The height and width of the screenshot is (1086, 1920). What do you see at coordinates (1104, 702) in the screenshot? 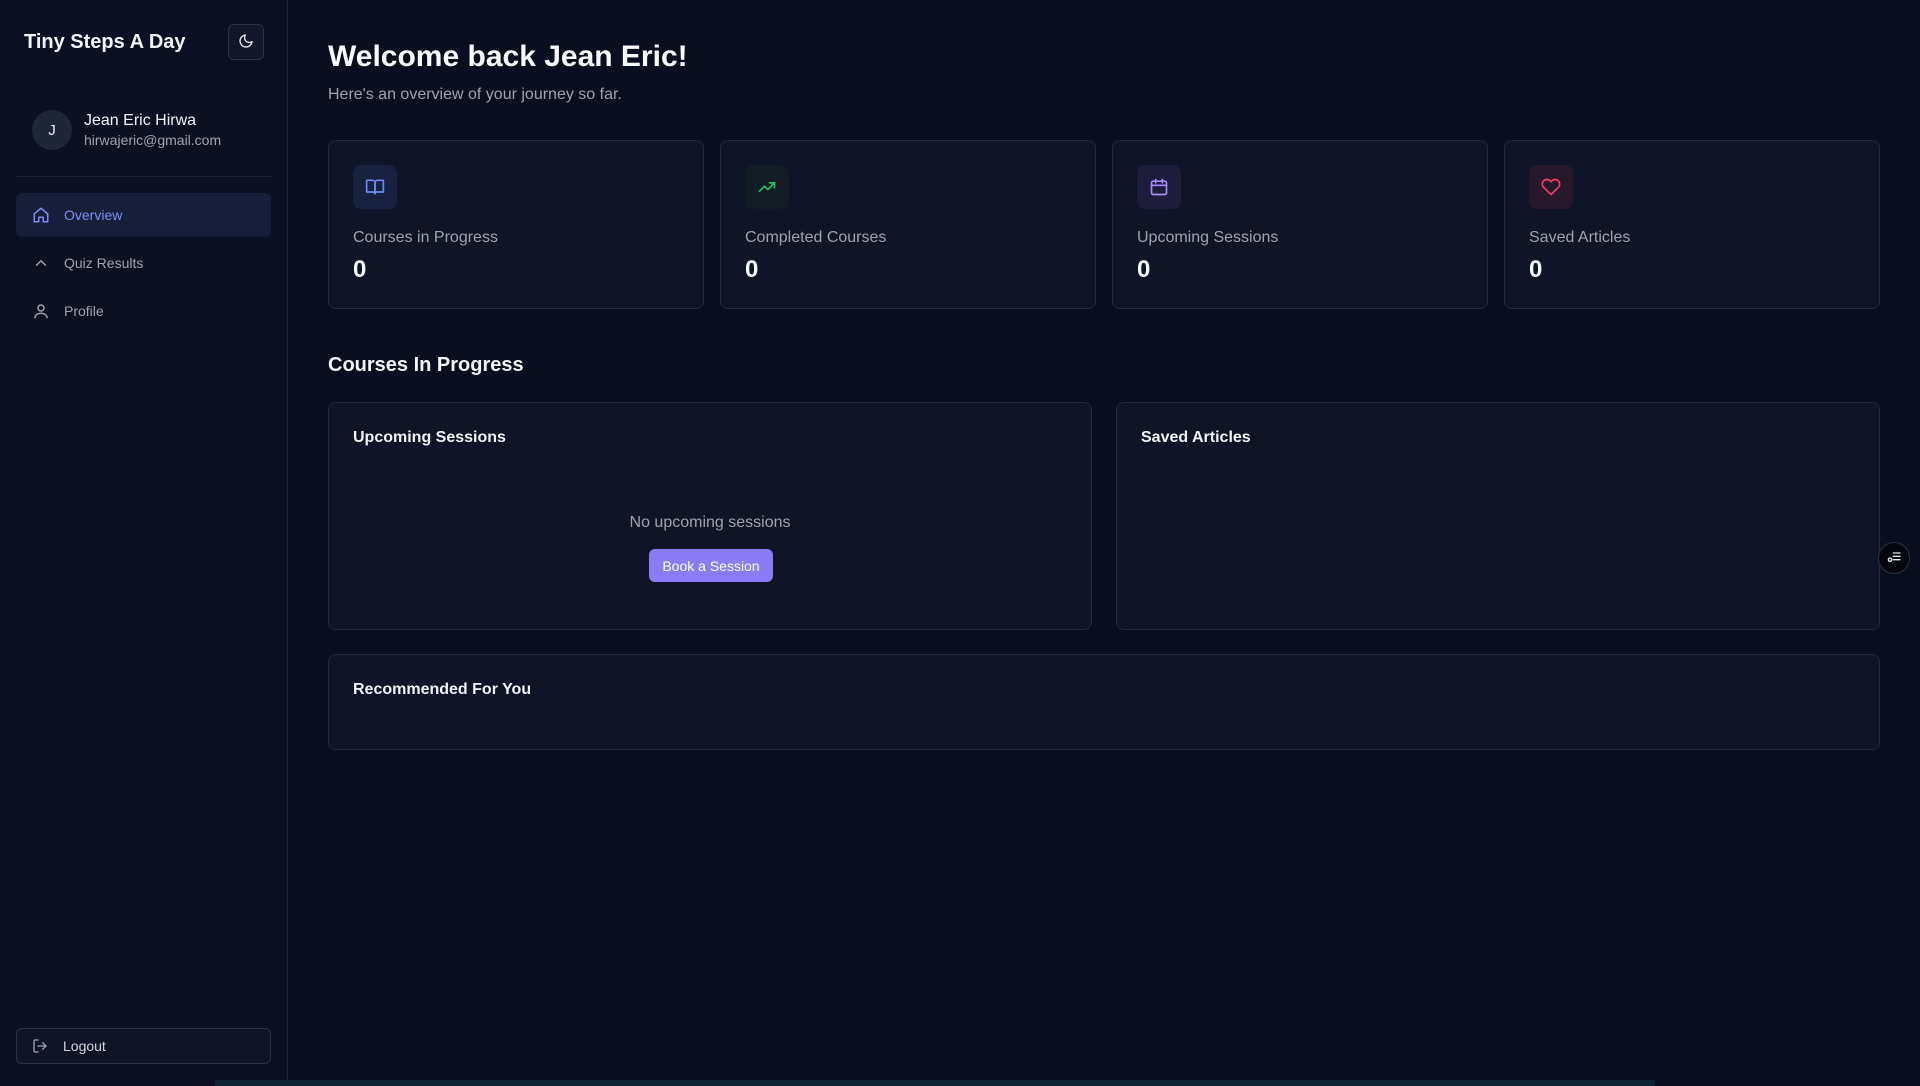
I see `recommended-panel: Recommended For You` at bounding box center [1104, 702].